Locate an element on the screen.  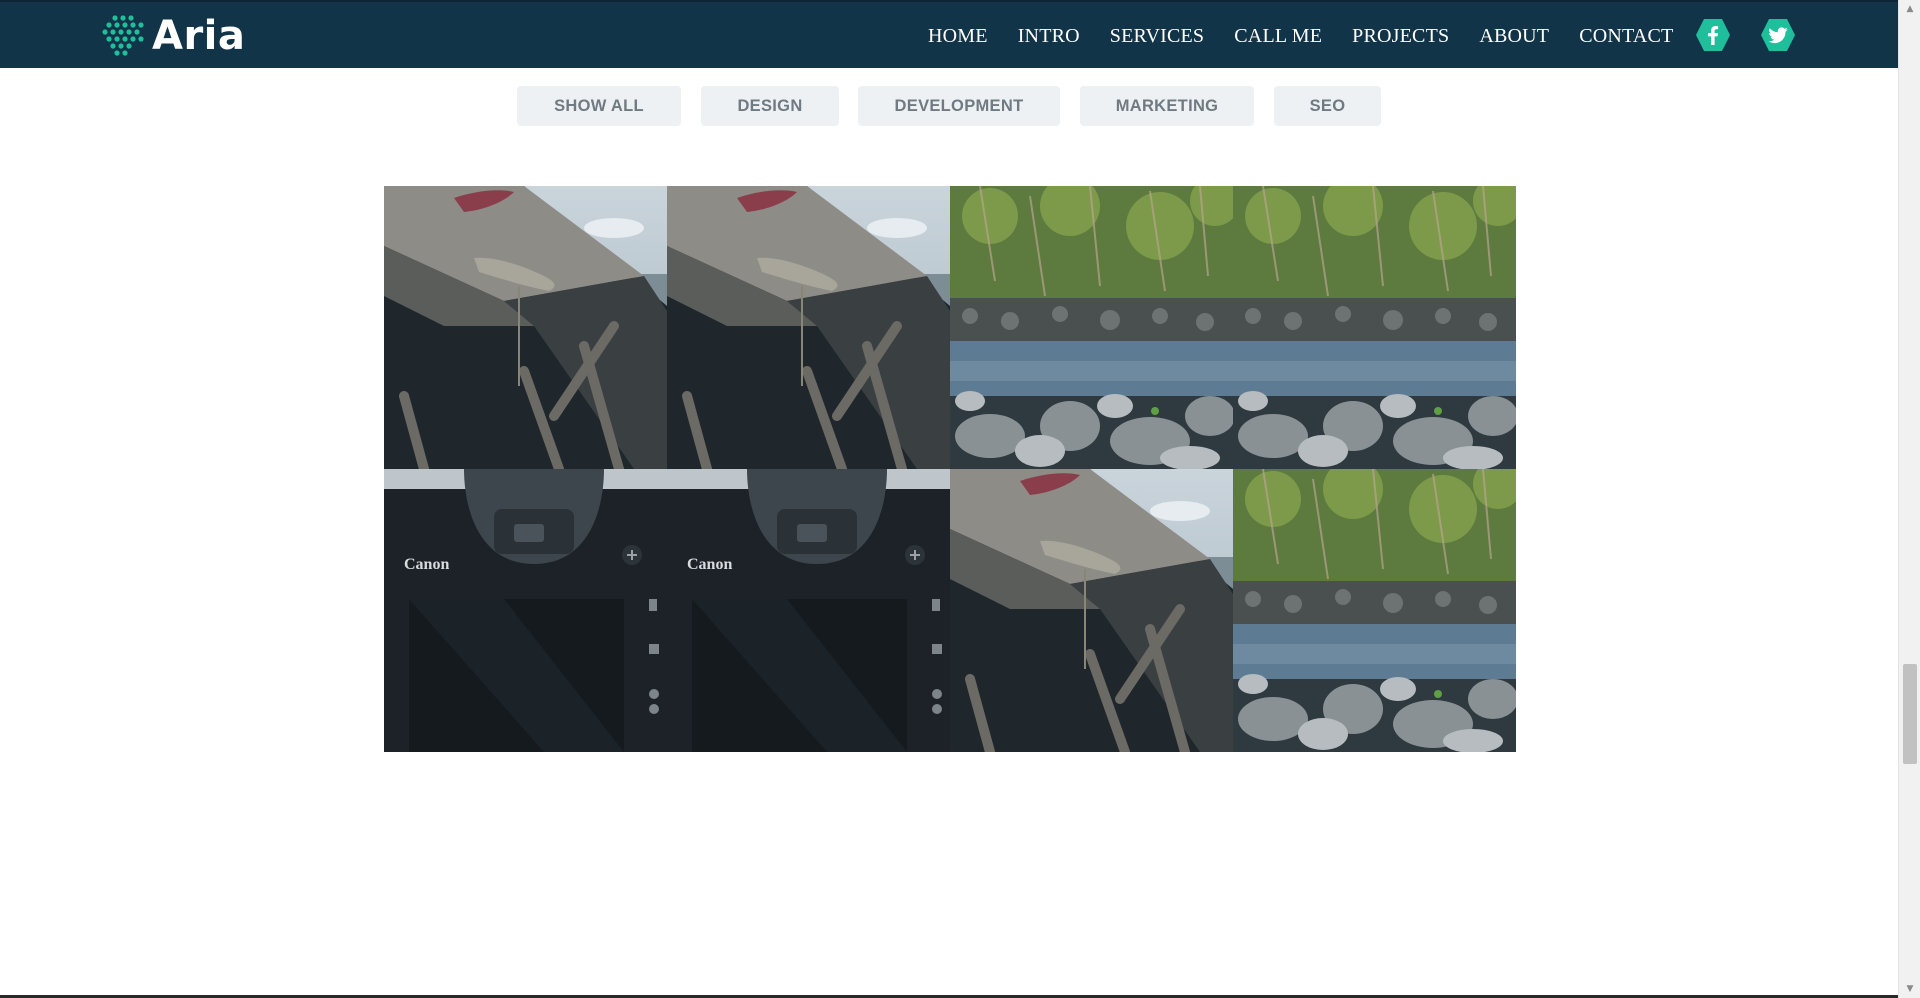
nav-home: HOME is located at coordinates (958, 36).